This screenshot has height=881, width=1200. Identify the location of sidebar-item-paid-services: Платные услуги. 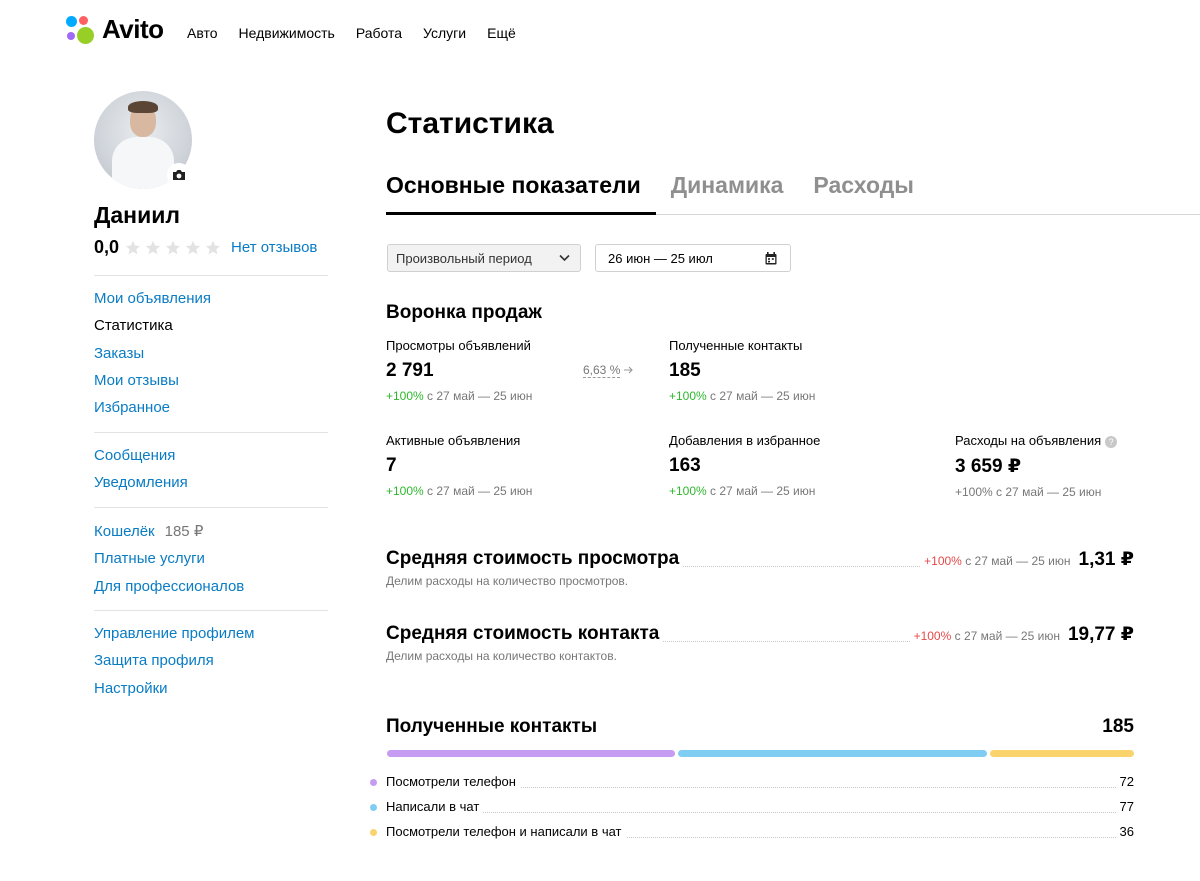
(149, 558).